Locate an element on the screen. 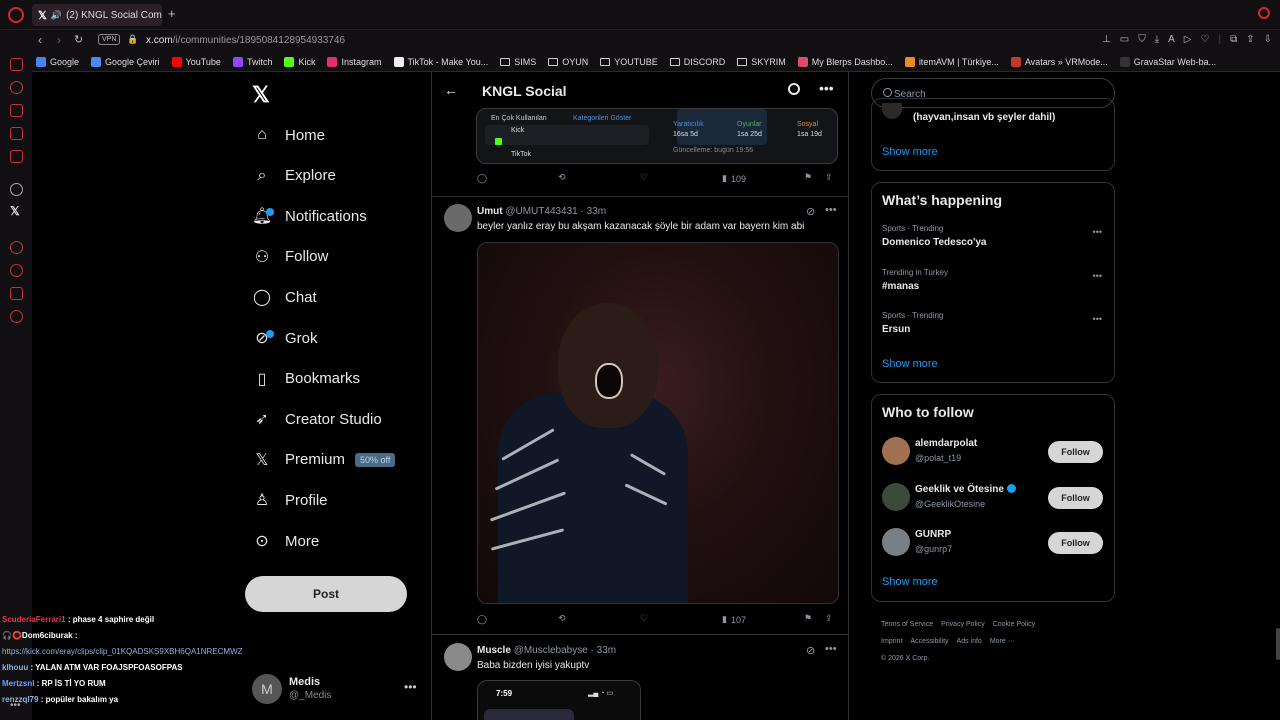  translate-icon: A is located at coordinates (1171, 39).